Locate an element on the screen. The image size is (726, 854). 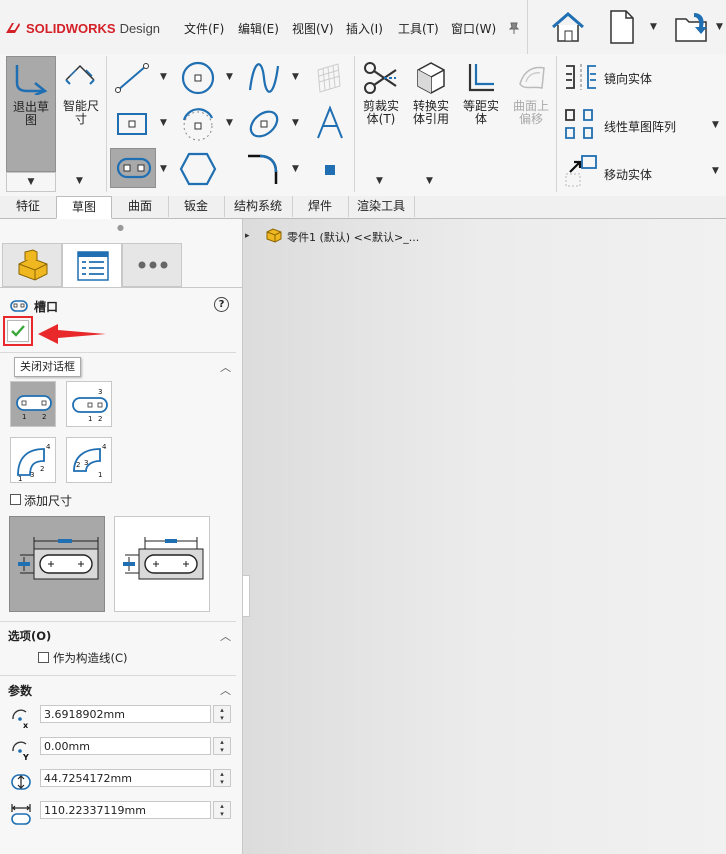
rectangle-dropdown-icon: ▼ is located at coordinates (163, 123).